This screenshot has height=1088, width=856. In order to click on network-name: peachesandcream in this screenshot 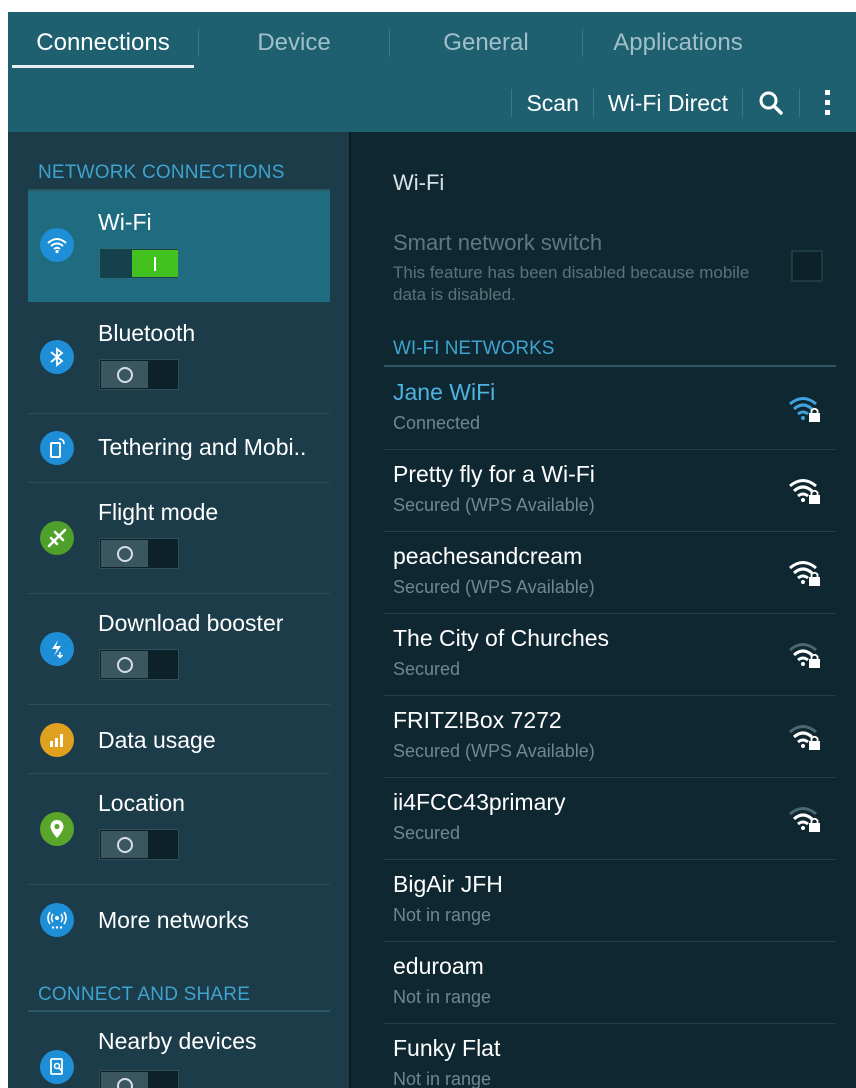, I will do `click(488, 556)`.